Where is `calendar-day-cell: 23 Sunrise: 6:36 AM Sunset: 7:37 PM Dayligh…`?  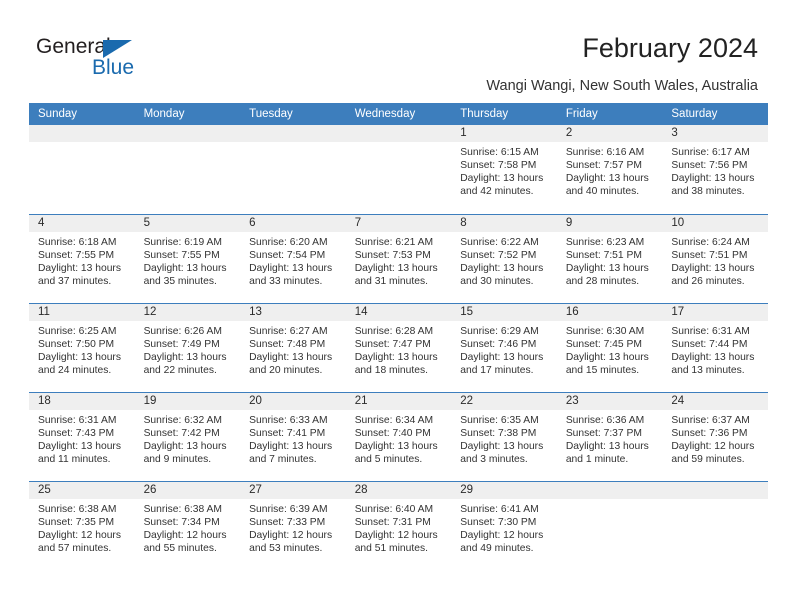 calendar-day-cell: 23 Sunrise: 6:36 AM Sunset: 7:37 PM Dayligh… is located at coordinates (609, 437).